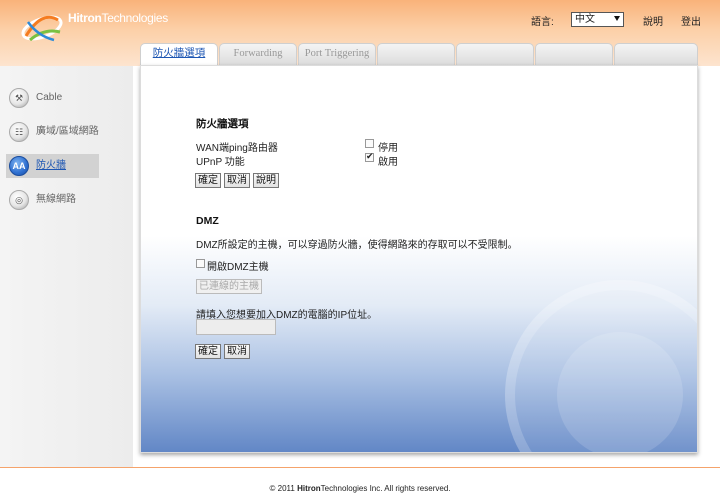 This screenshot has height=501, width=720. I want to click on firewall-ok-button: 確定, so click(208, 180).